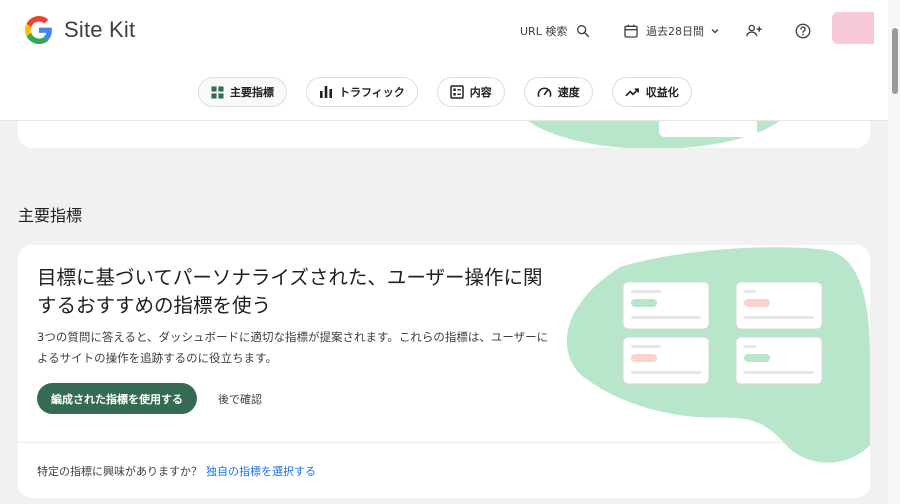 This screenshot has height=504, width=900. I want to click on tab-label: 速度, so click(568, 92).